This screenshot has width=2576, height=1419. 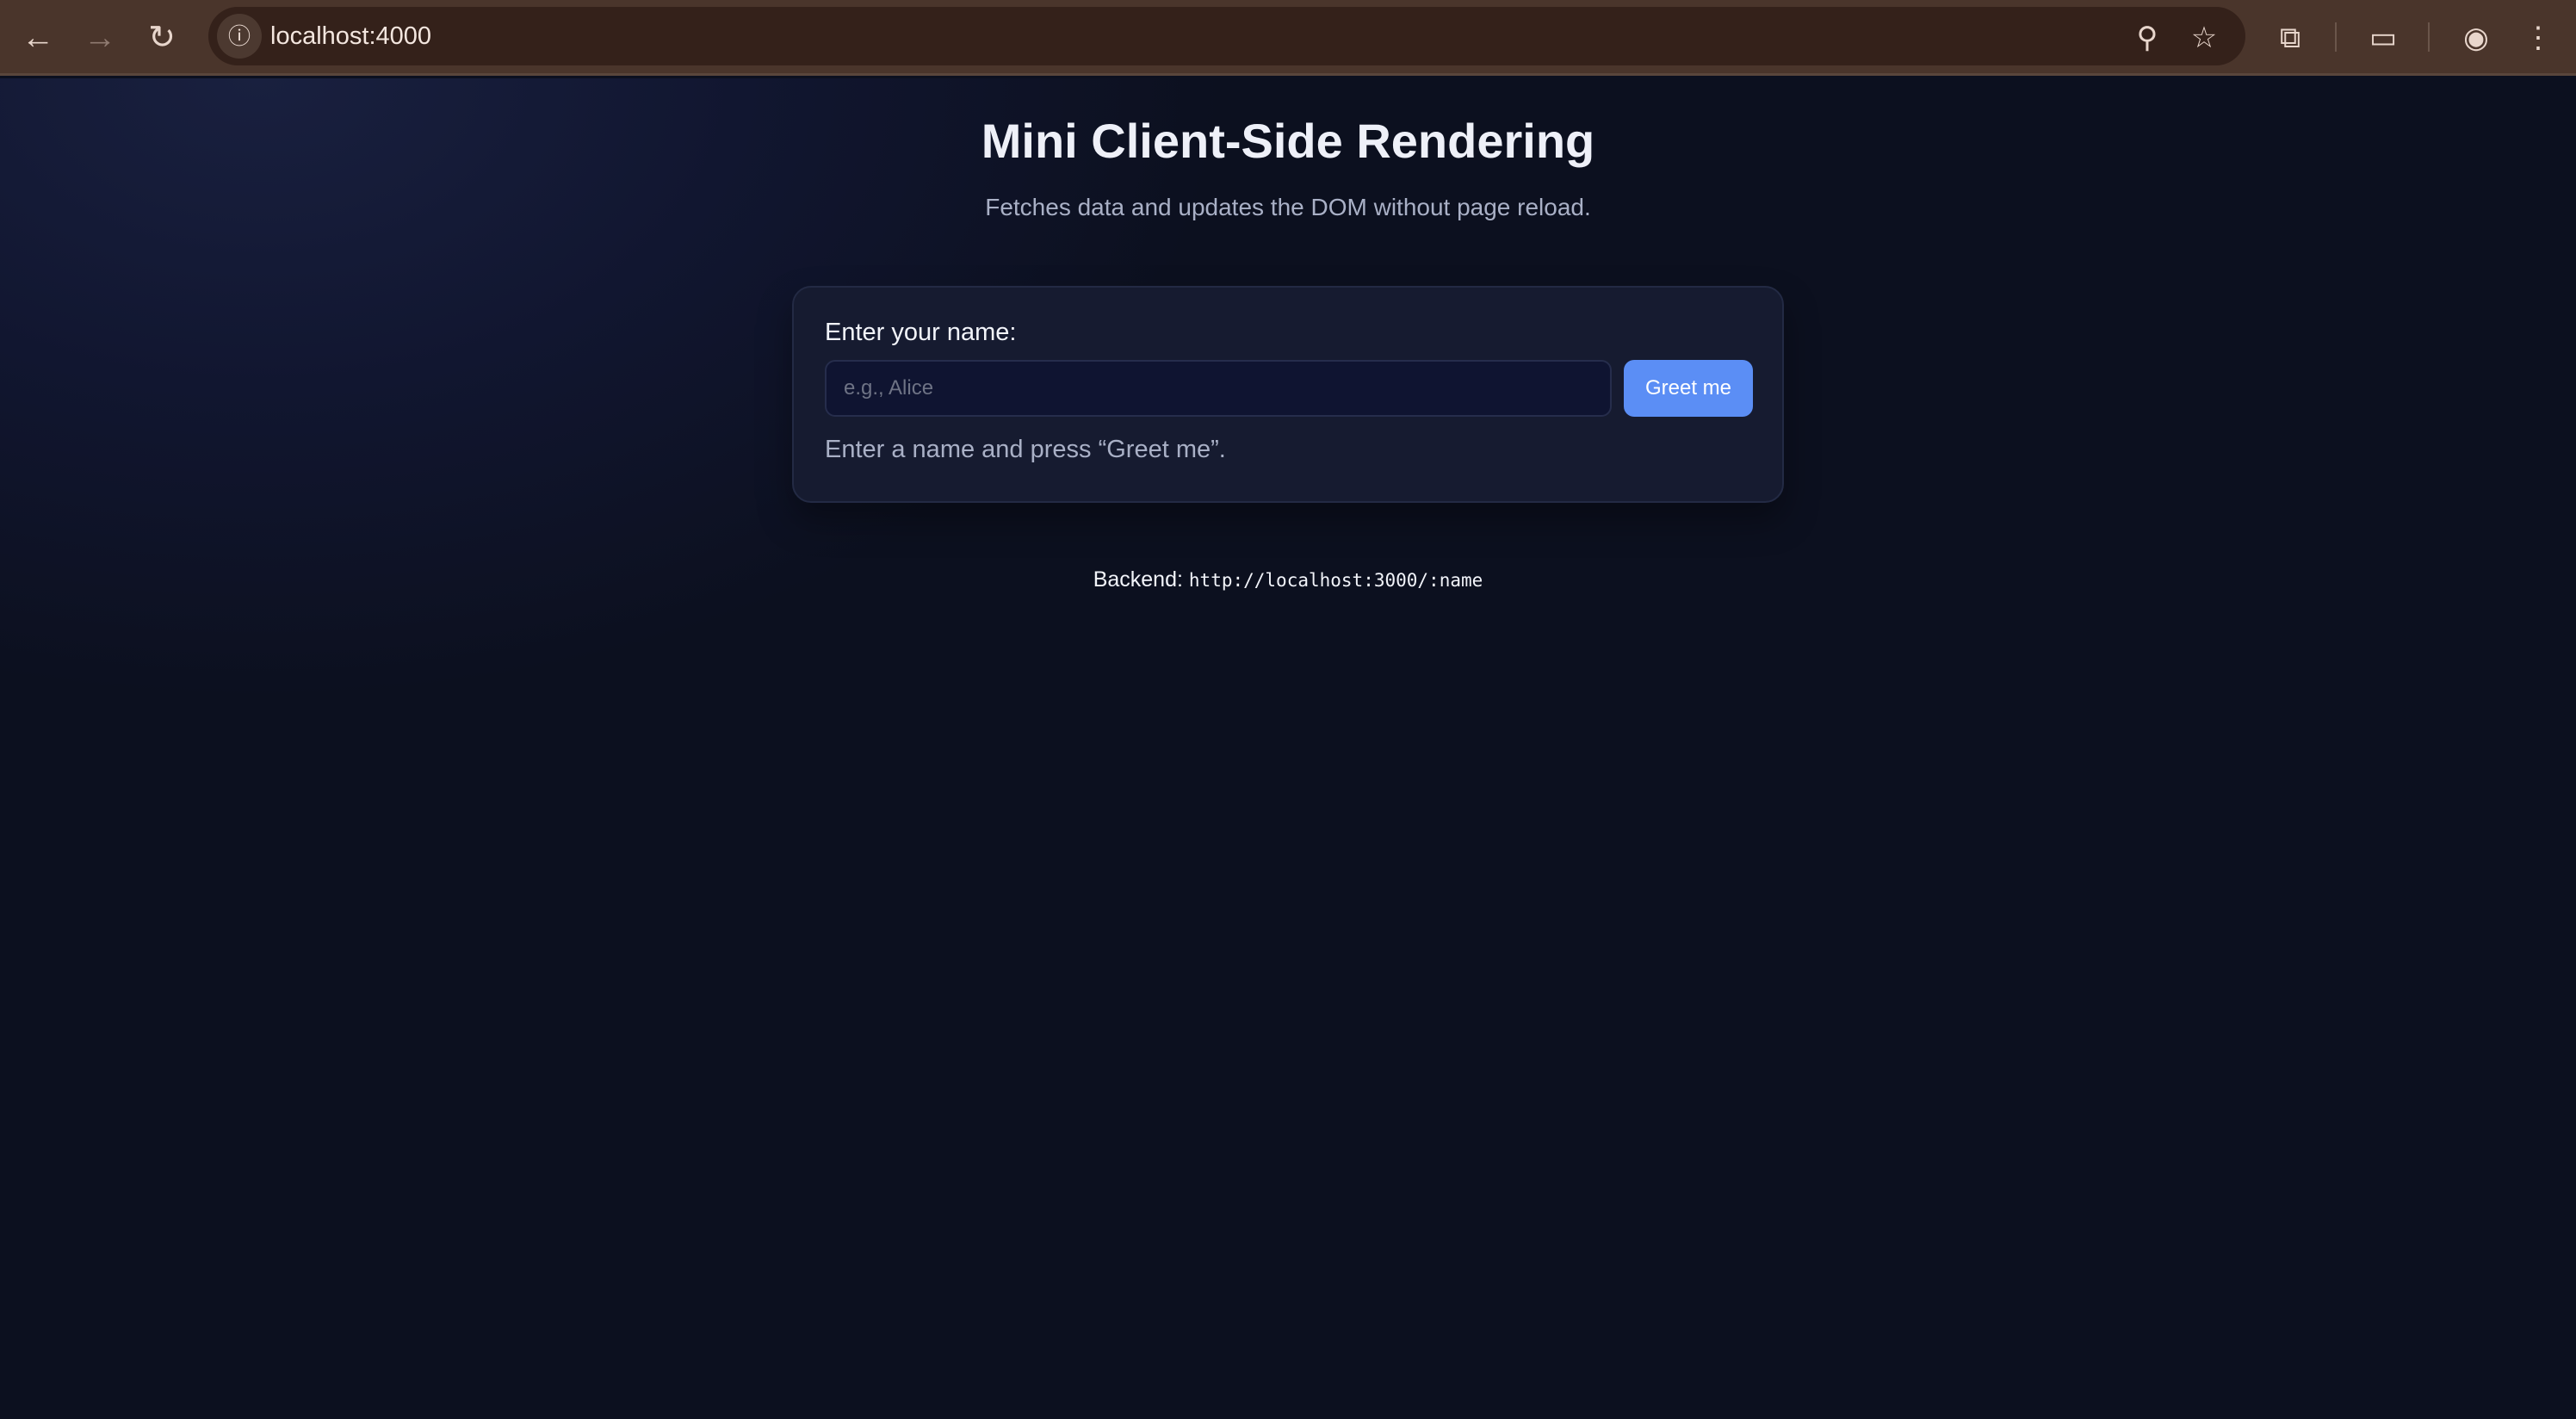 What do you see at coordinates (100, 38) in the screenshot?
I see `forward-icon: →` at bounding box center [100, 38].